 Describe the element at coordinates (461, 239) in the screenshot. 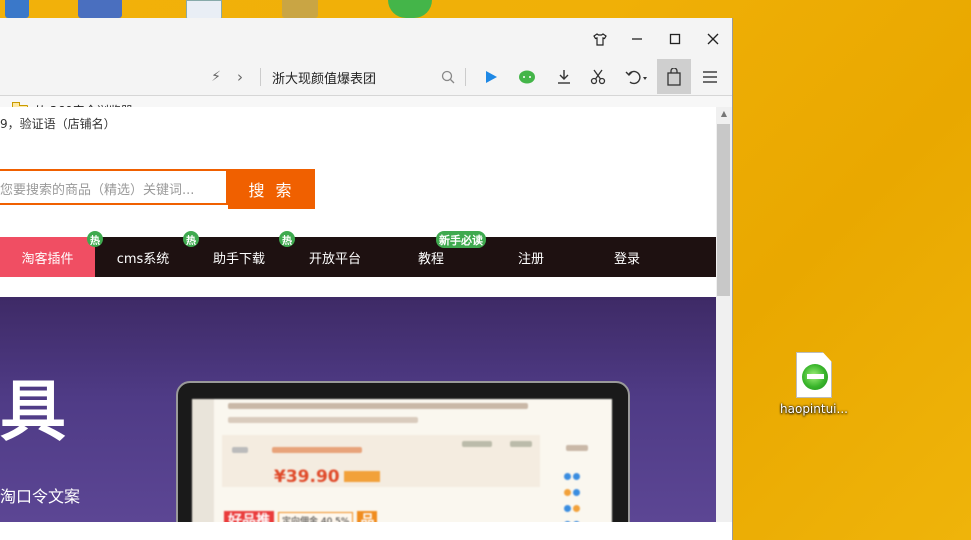

I see `new-user-badge: 新手必读` at that location.